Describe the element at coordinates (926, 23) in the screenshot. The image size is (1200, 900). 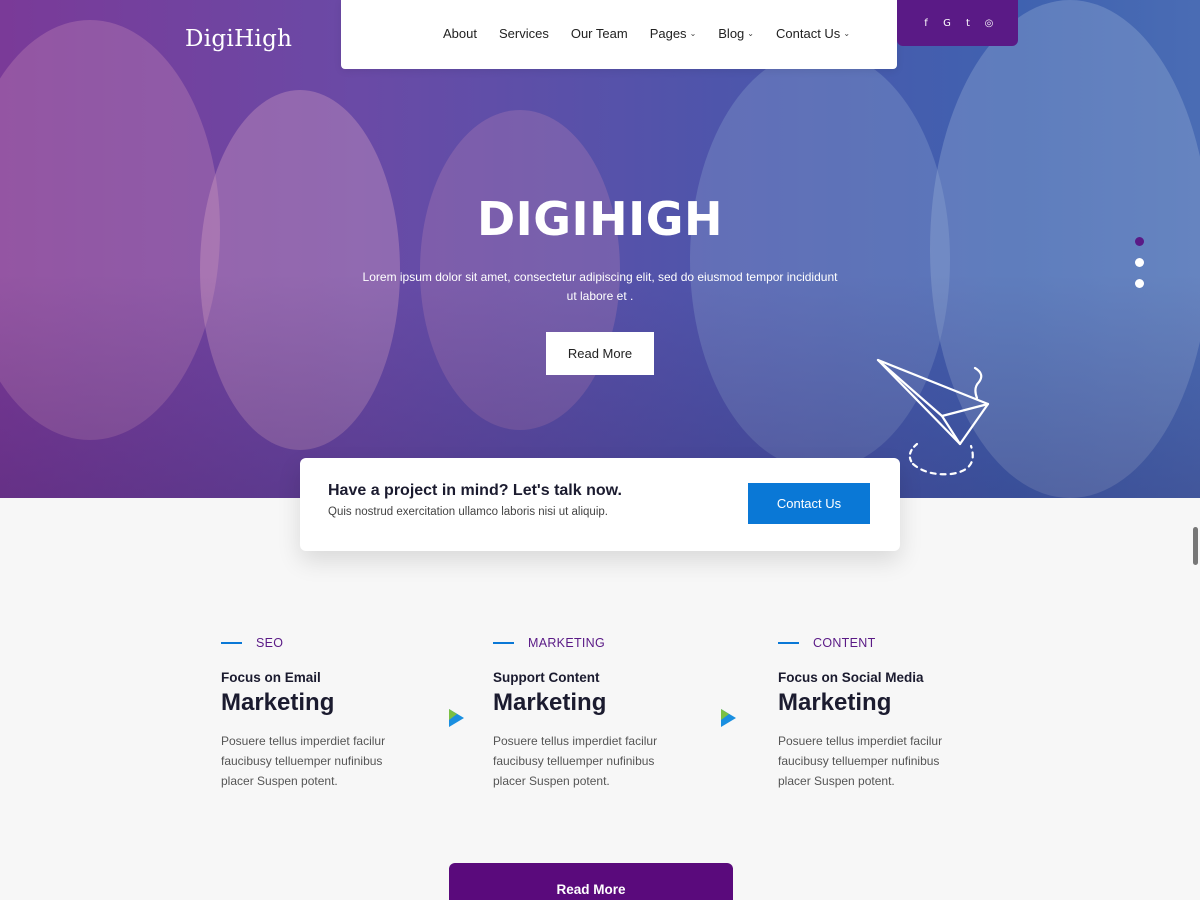
I see `facebook-icon: f` at that location.